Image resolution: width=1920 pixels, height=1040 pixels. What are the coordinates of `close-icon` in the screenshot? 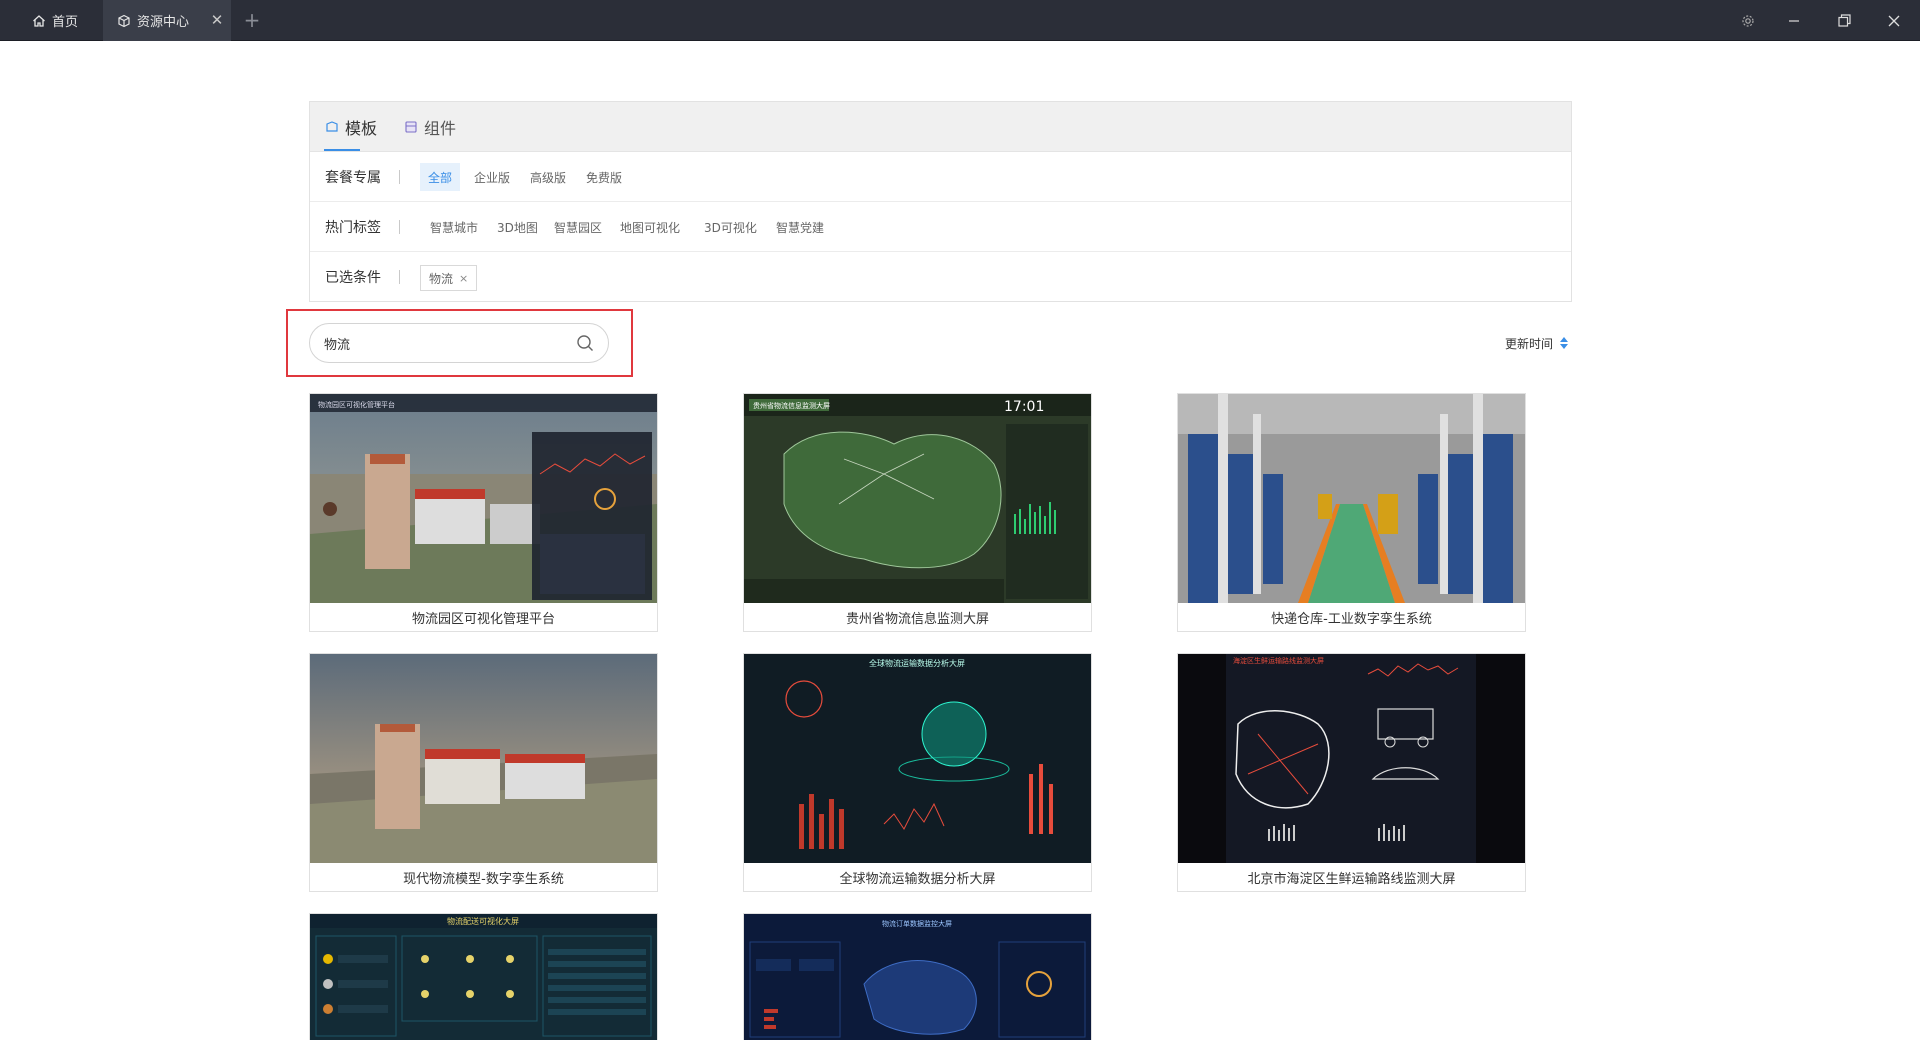 It's located at (1894, 21).